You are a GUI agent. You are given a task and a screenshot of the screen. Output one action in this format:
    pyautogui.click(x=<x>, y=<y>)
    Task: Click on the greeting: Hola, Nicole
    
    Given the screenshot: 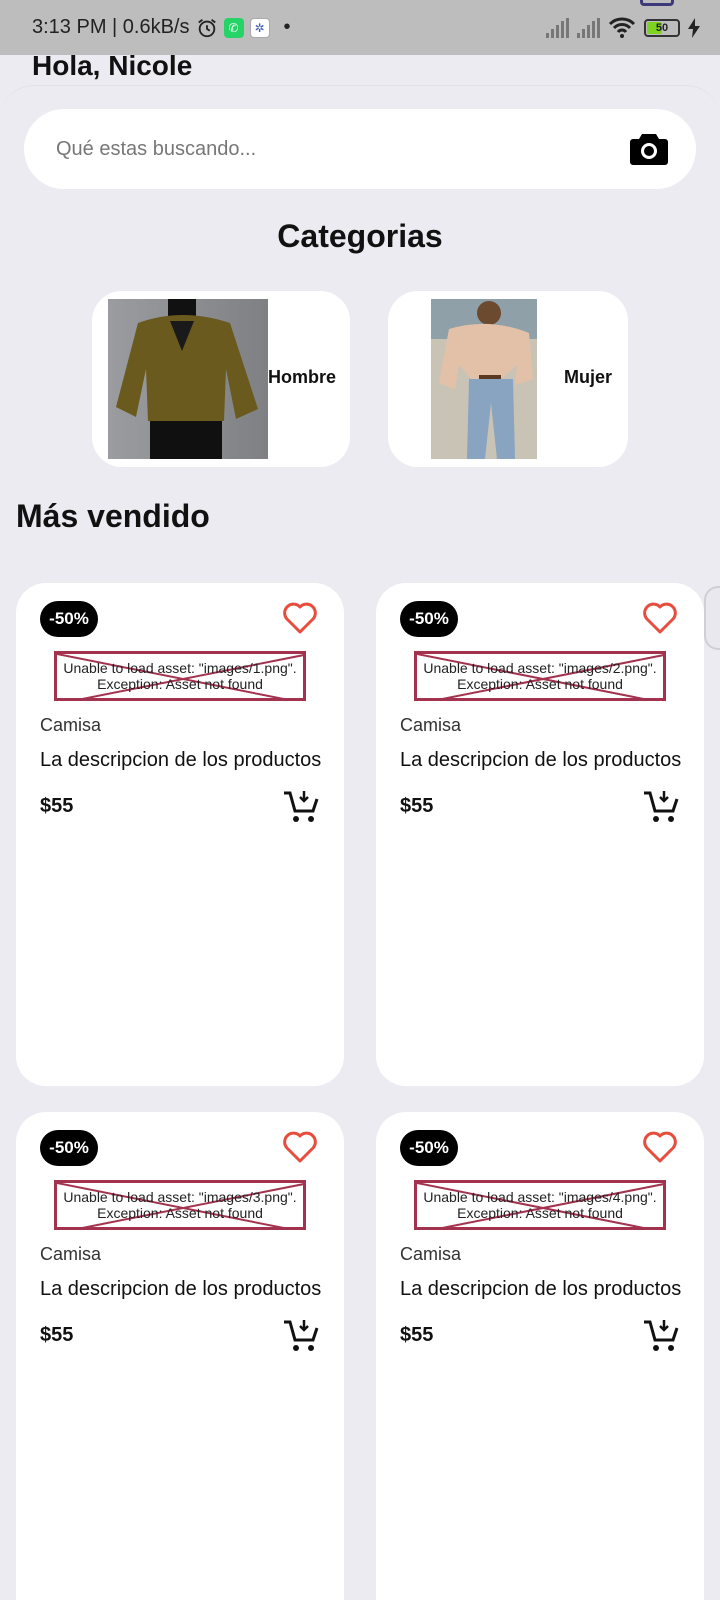 What is the action you would take?
    pyautogui.click(x=112, y=65)
    